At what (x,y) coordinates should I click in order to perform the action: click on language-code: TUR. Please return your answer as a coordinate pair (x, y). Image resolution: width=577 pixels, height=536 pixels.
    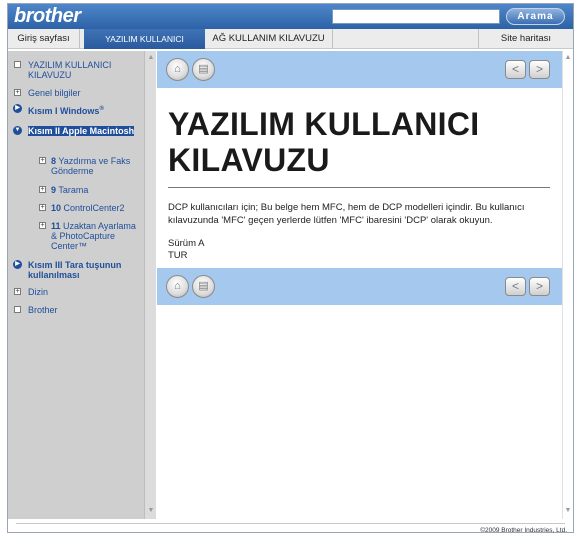
    Looking at the image, I should click on (178, 255).